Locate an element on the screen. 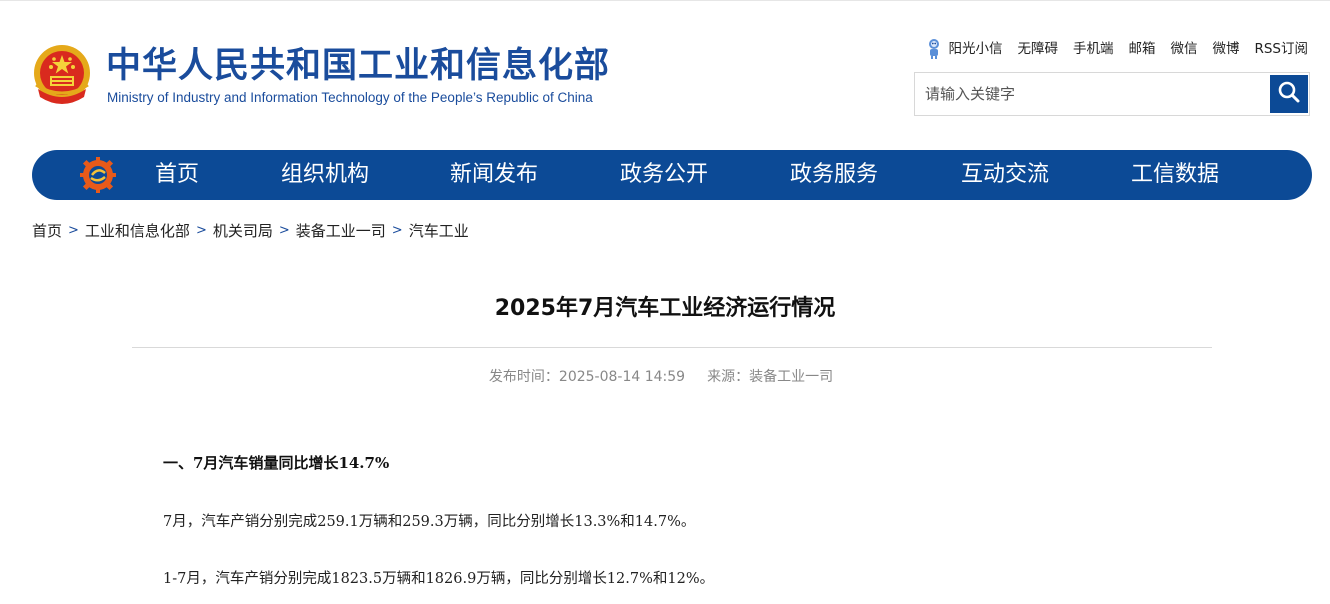  top-links: 阳光小信 无障碍 手机端 邮箱 微信 微博 RSS订阅 is located at coordinates (1117, 49).